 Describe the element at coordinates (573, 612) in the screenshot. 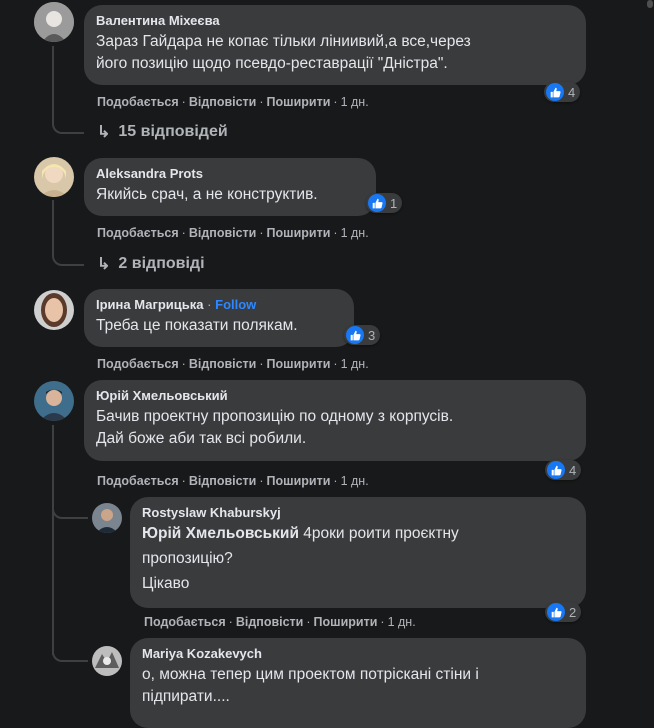

I see `reaction-number: 2` at that location.